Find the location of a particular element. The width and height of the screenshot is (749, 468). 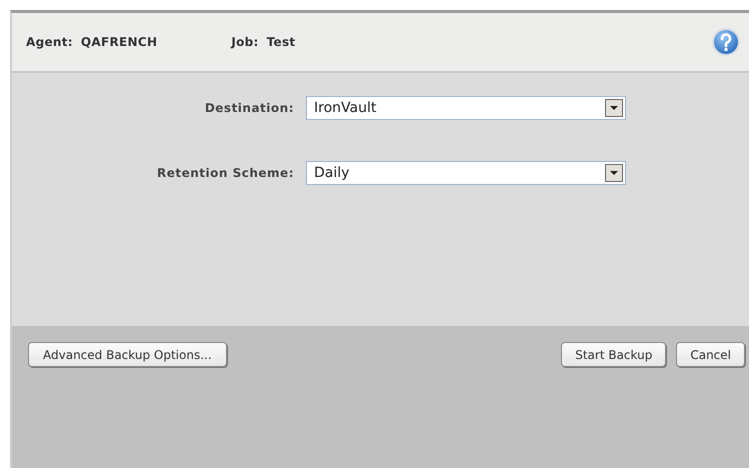

field-label: Destination: is located at coordinates (249, 108).